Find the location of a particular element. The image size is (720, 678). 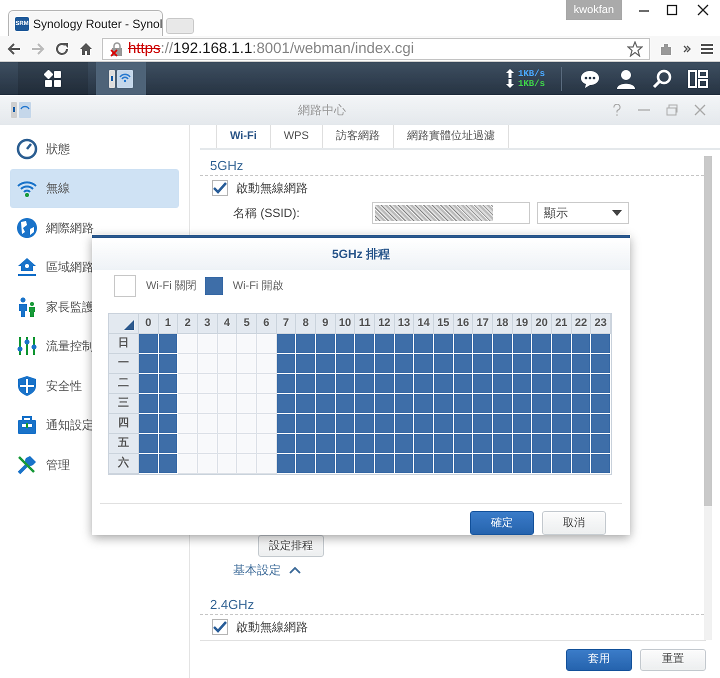

section-heading: 5GHz is located at coordinates (452, 166).